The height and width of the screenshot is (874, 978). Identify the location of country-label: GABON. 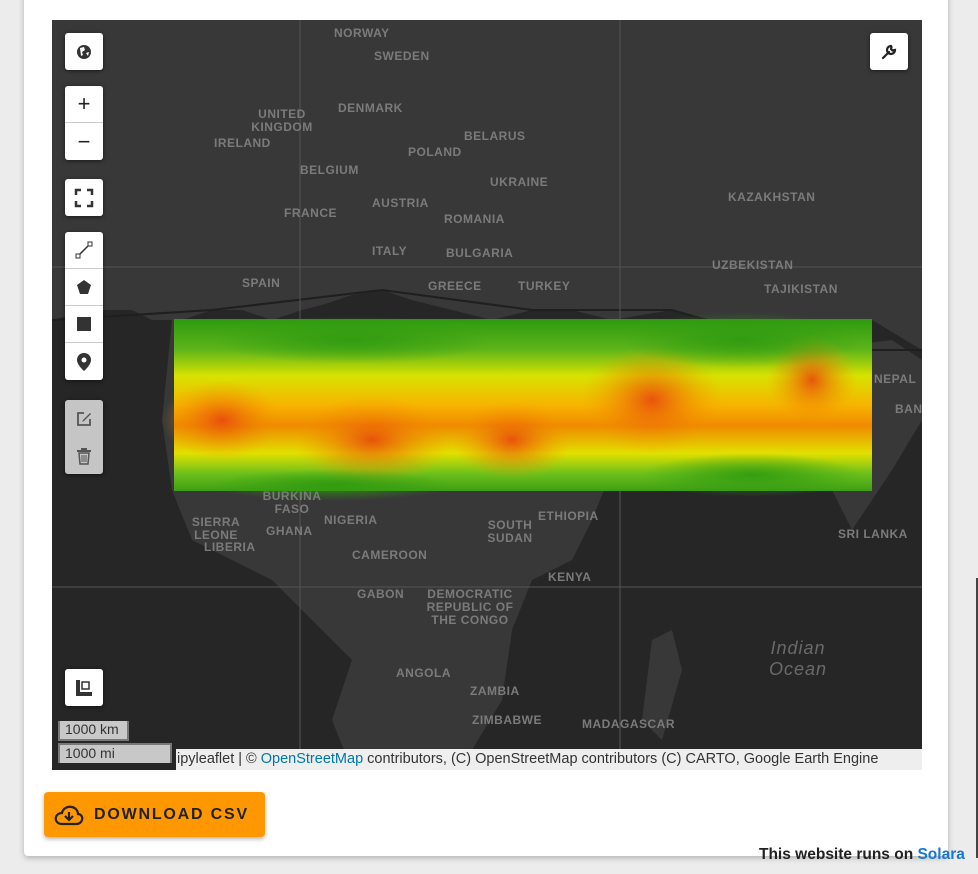
(381, 594).